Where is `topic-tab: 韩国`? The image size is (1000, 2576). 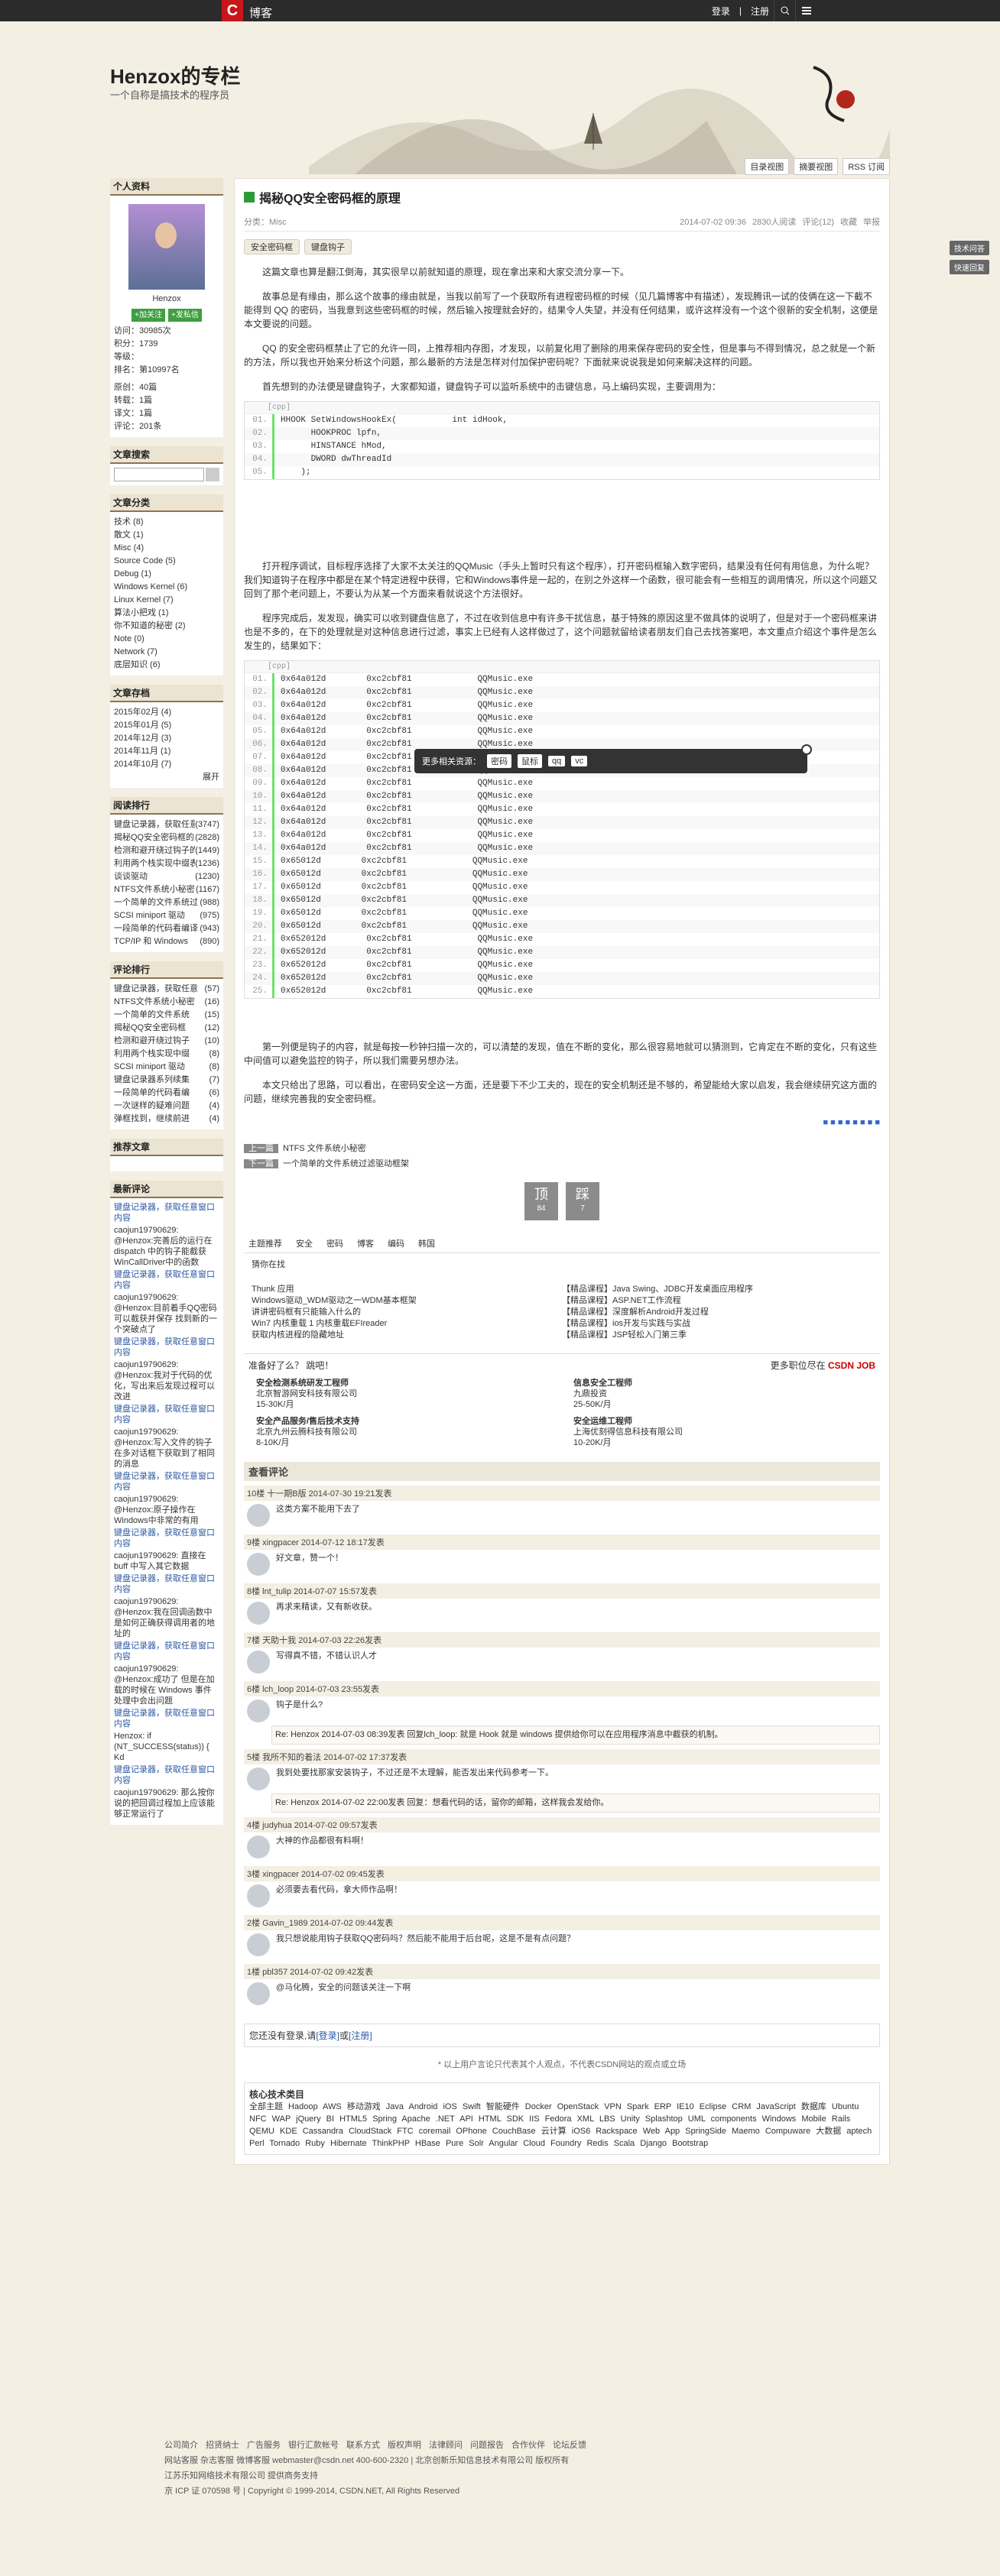
topic-tab: 韩国 is located at coordinates (426, 1243).